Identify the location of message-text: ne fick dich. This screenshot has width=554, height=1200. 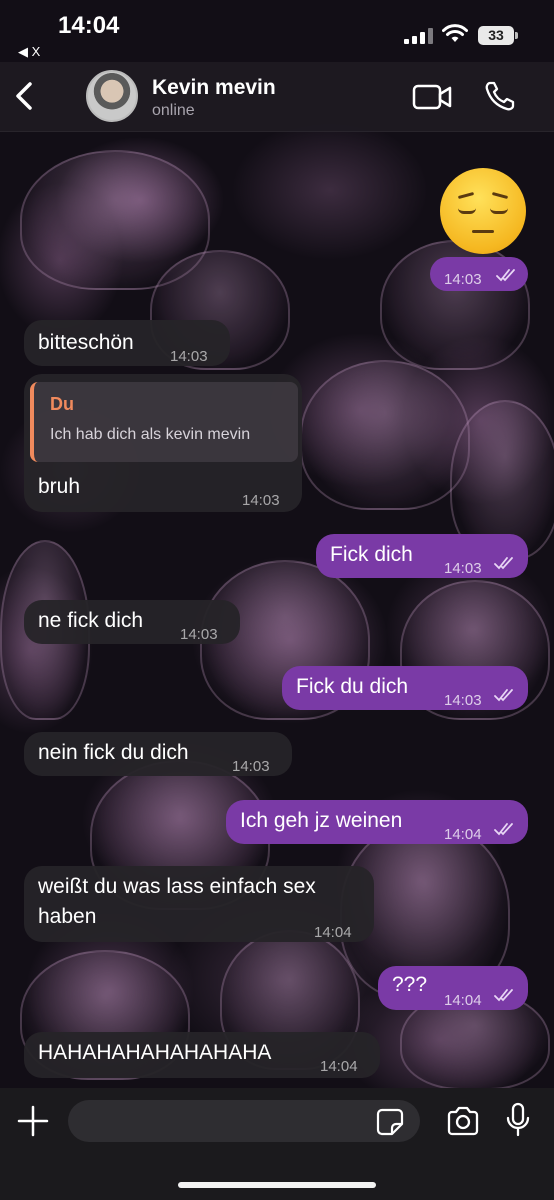
(91, 620).